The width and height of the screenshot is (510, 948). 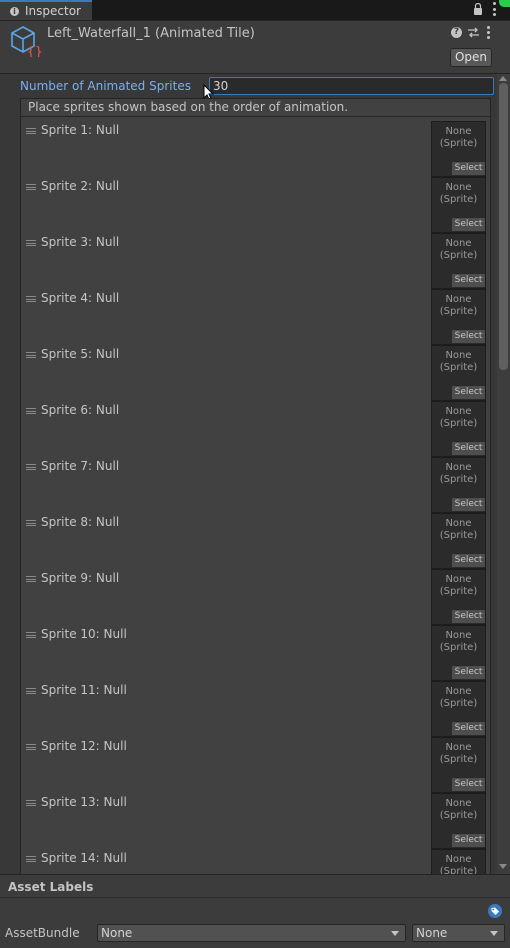 I want to click on sprite-label: Sprite 13: Null, so click(x=84, y=802).